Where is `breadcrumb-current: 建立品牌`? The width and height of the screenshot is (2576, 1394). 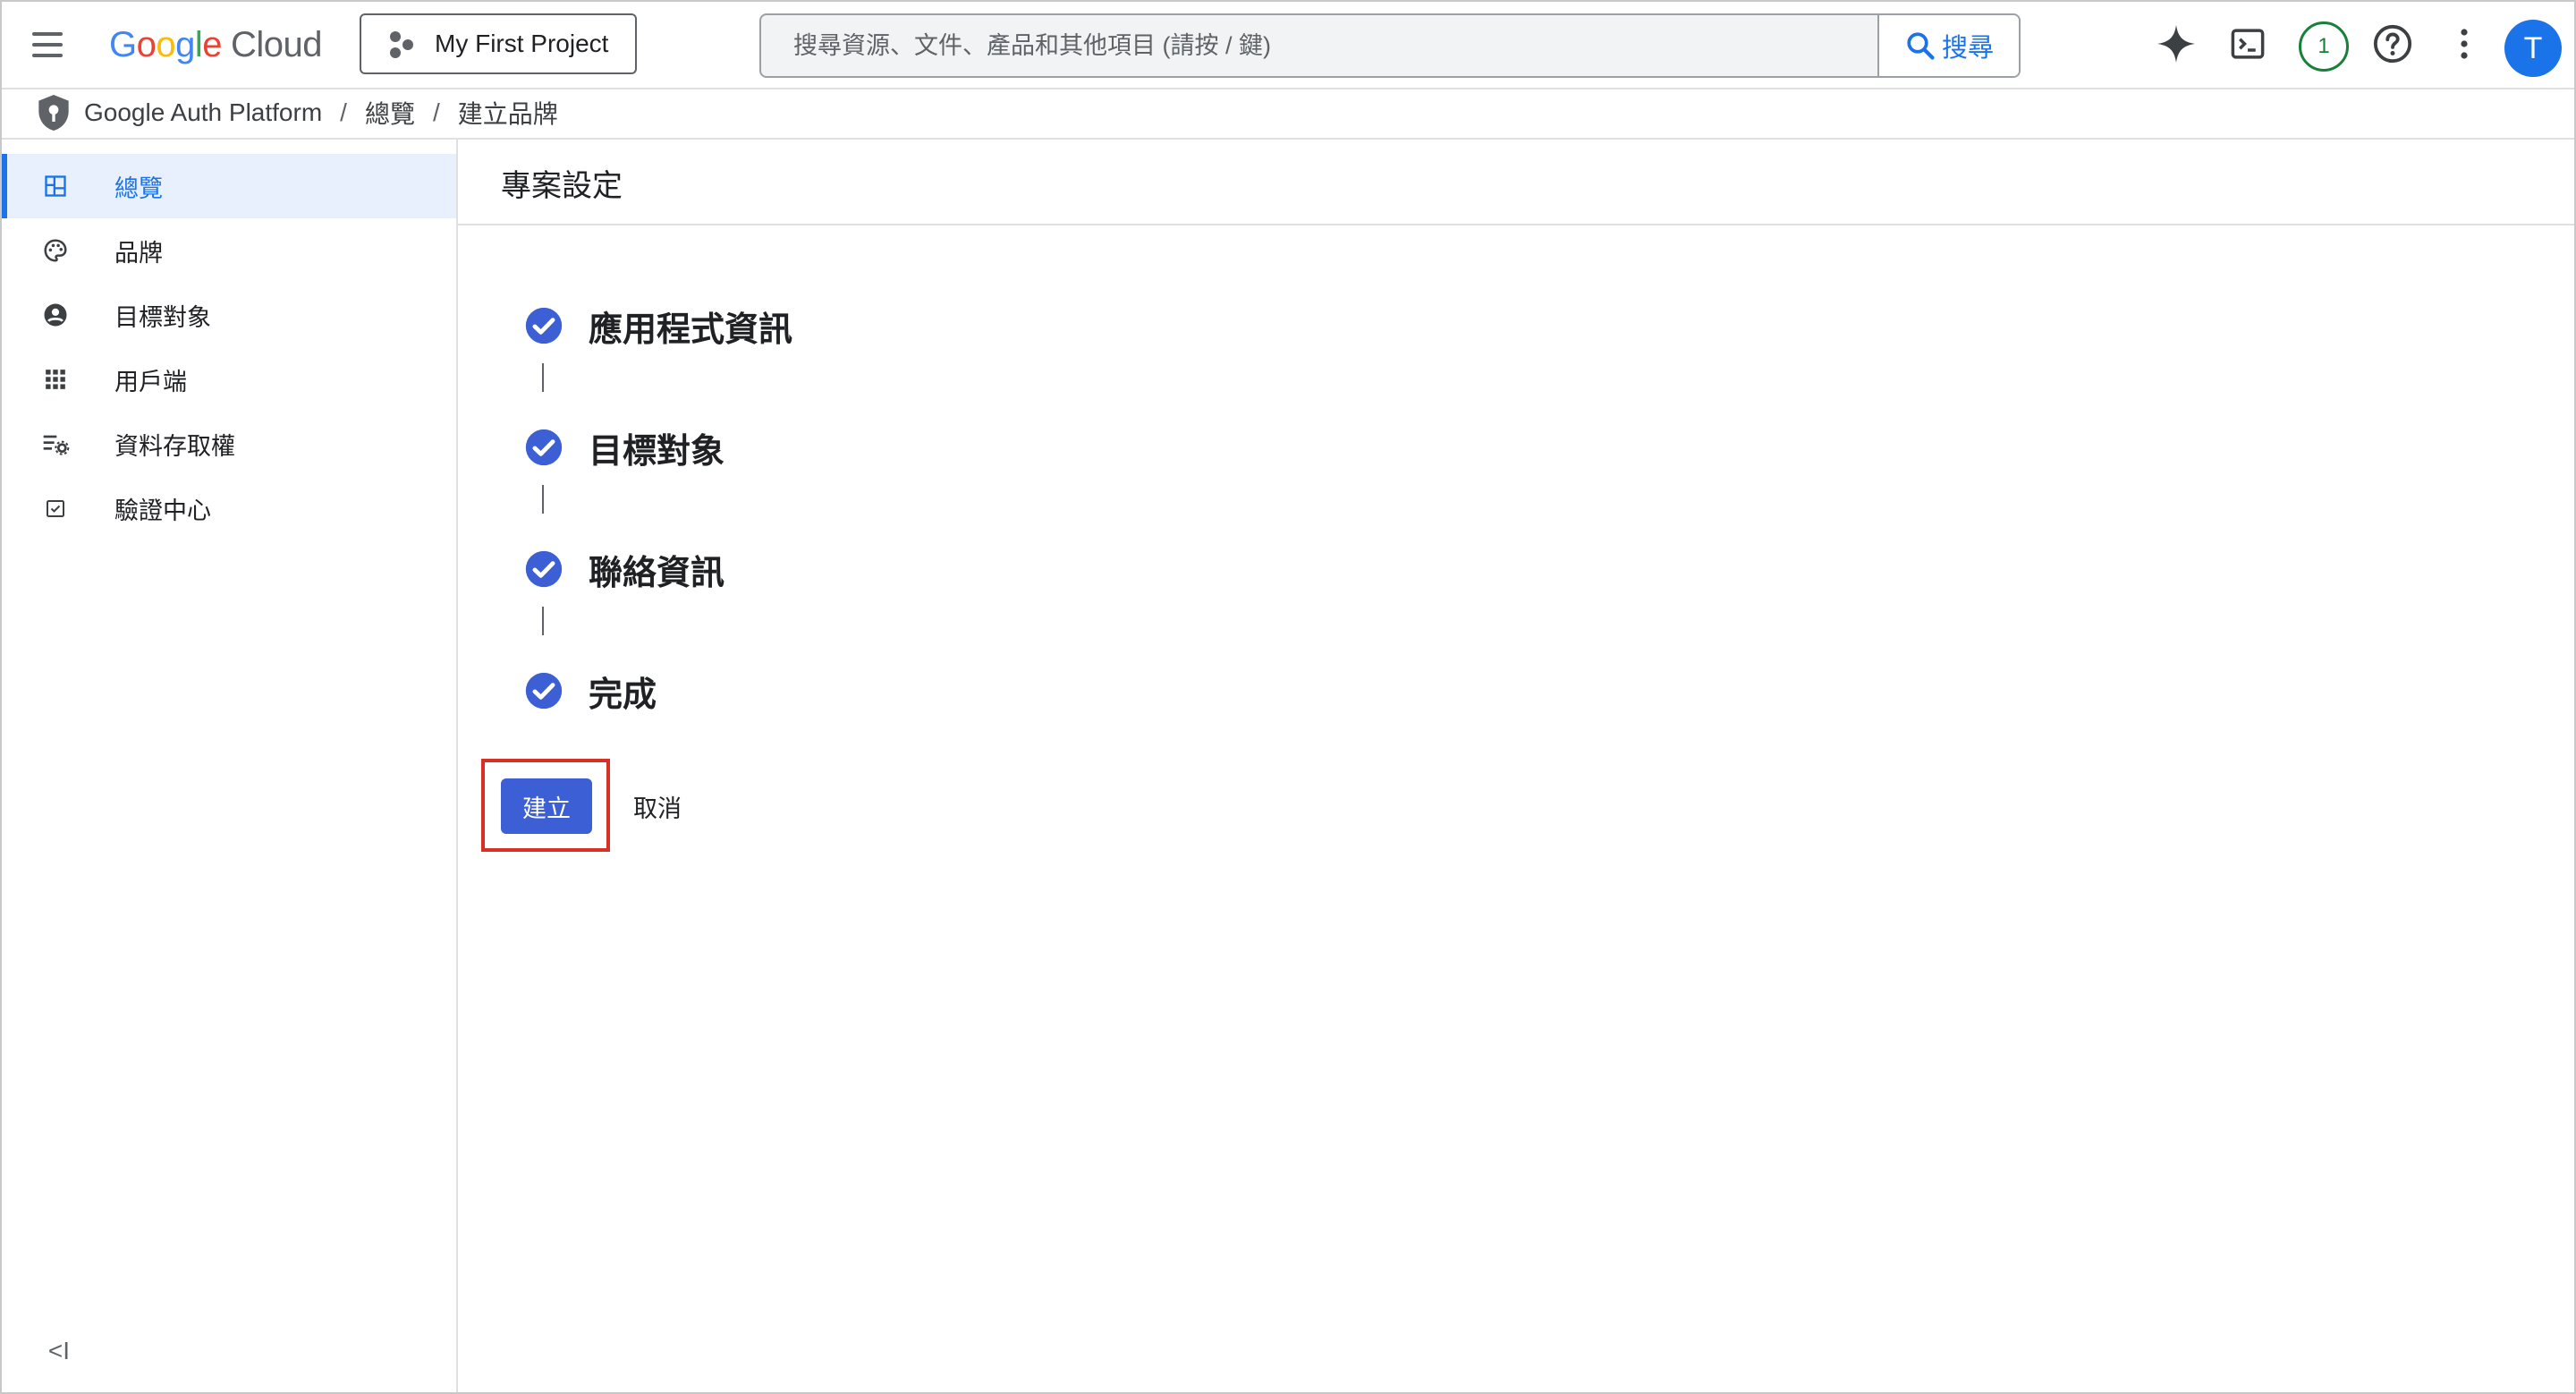 breadcrumb-current: 建立品牌 is located at coordinates (507, 114).